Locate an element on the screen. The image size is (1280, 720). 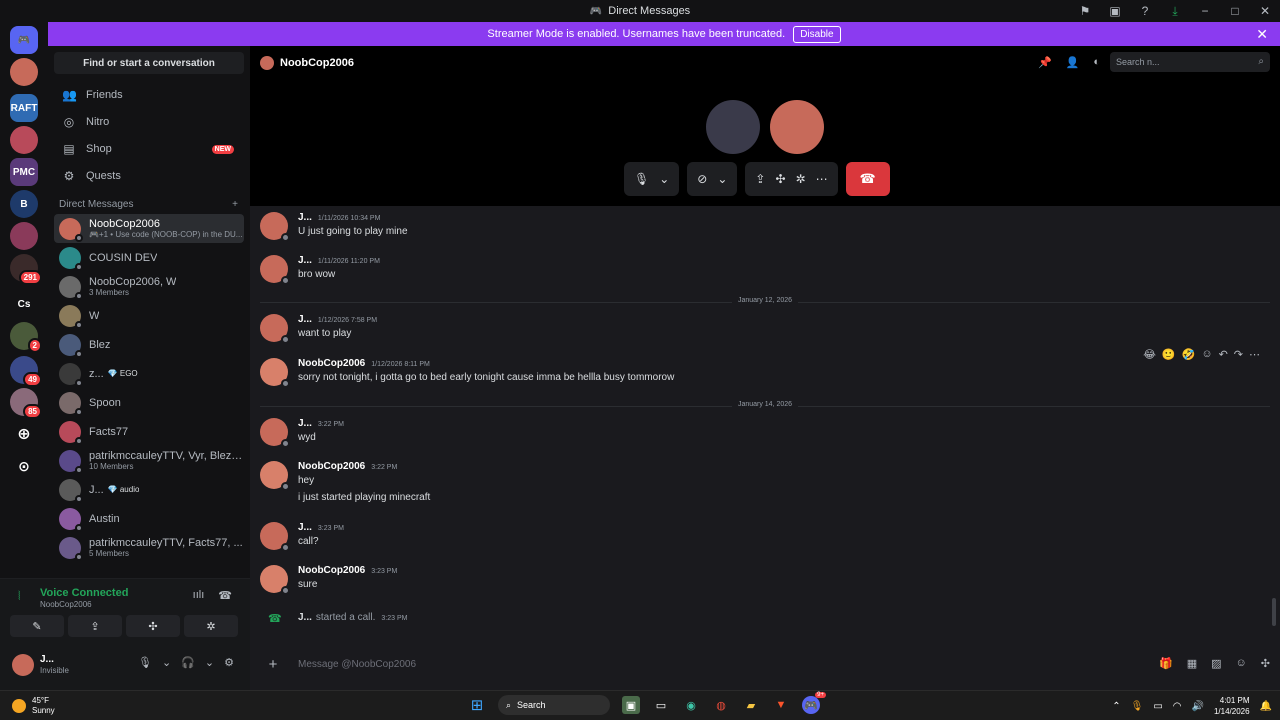
add-server-icon: ⊕ is located at coordinates (24, 434).